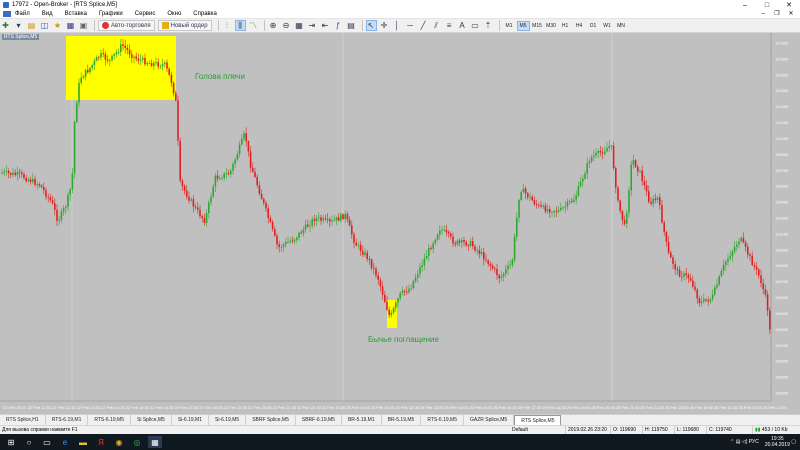 Image resolution: width=800 pixels, height=450 pixels. What do you see at coordinates (228, 420) in the screenshot?
I see `tab-si-6-19-m5: Si-6.19,M5` at bounding box center [228, 420].